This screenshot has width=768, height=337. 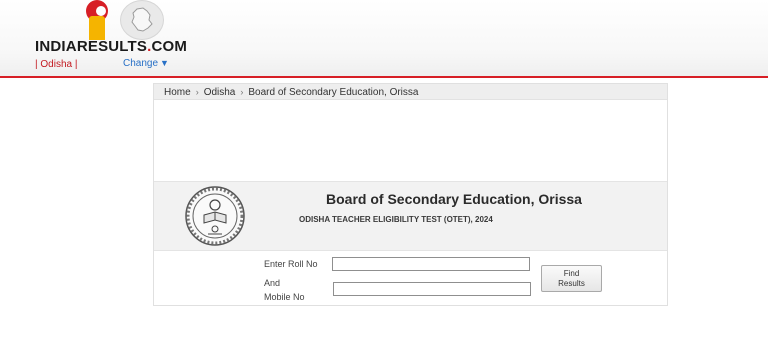 I want to click on roll-number-input, so click(x=431, y=264).